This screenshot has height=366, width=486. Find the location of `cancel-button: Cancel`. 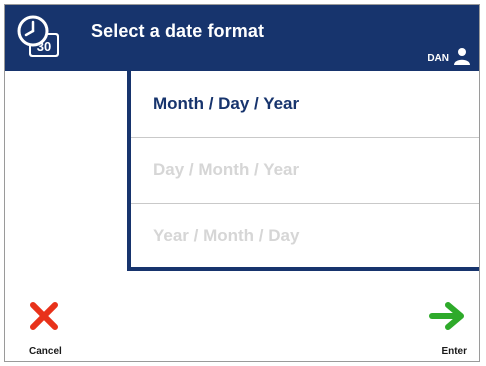

cancel-button: Cancel is located at coordinates (45, 327).